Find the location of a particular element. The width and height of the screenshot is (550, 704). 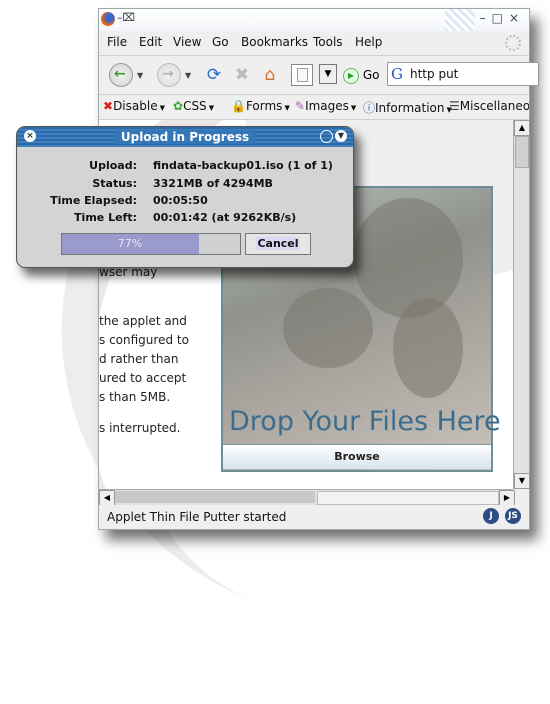

reload-icon: ⟳ is located at coordinates (214, 75).